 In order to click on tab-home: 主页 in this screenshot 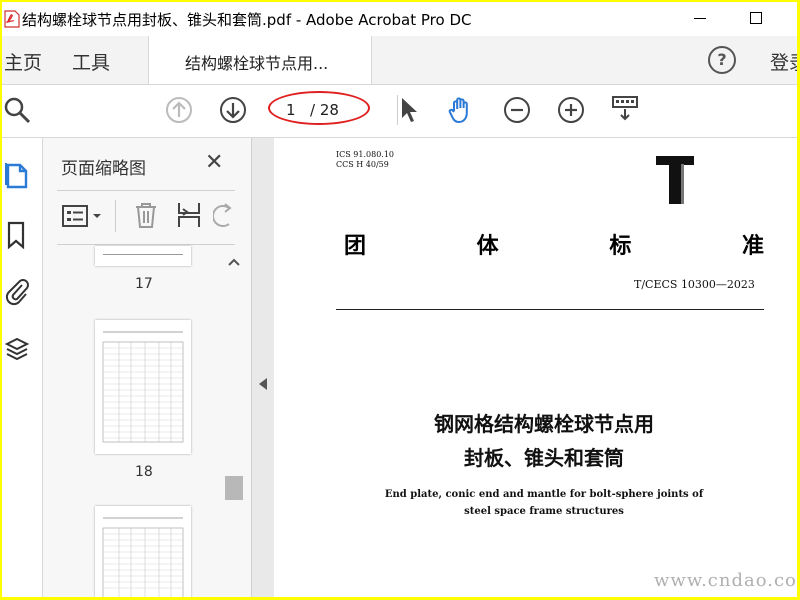, I will do `click(23, 61)`.